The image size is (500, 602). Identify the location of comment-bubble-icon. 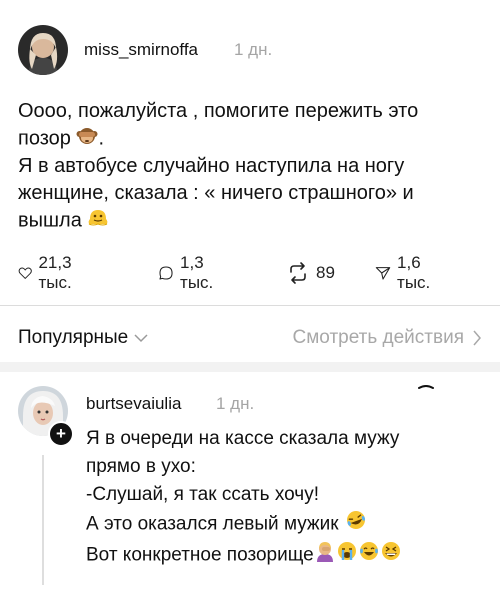
(166, 273).